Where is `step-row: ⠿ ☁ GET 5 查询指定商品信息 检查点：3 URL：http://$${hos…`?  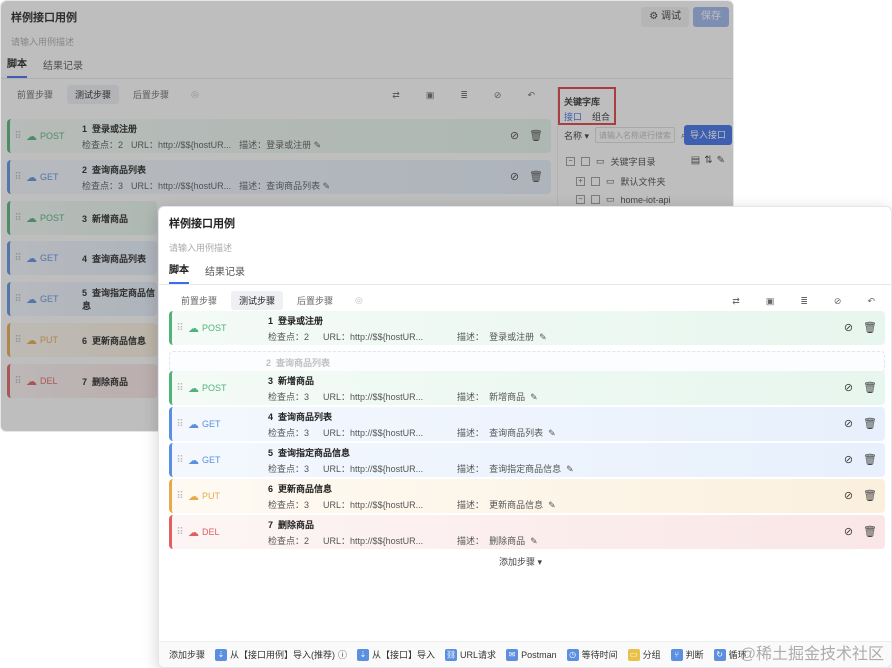 step-row: ⠿ ☁ GET 5 查询指定商品信息 检查点：3 URL：http://$${hos… is located at coordinates (527, 460).